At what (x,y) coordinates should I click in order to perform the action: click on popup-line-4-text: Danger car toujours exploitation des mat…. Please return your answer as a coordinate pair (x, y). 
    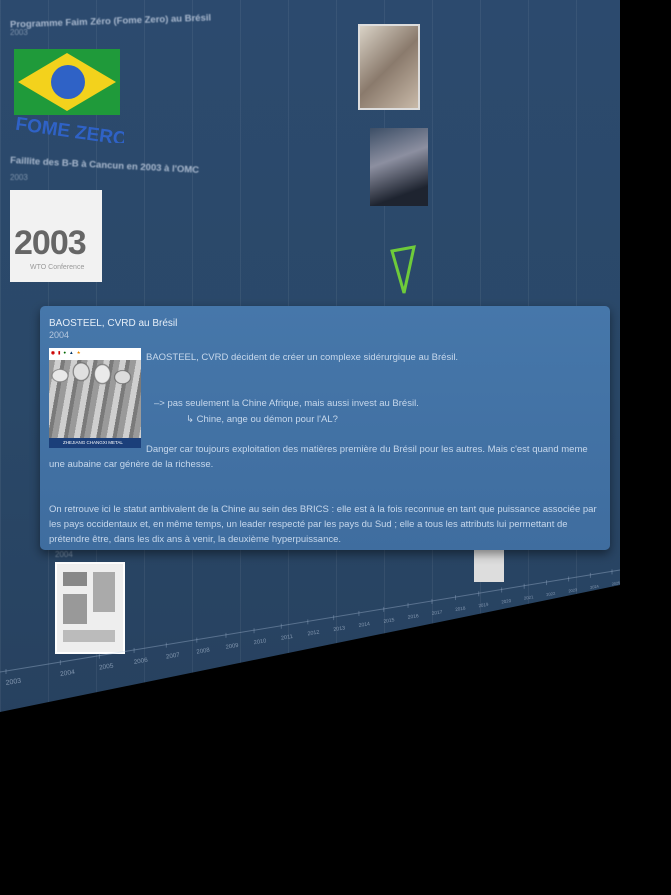
    Looking at the image, I should click on (318, 457).